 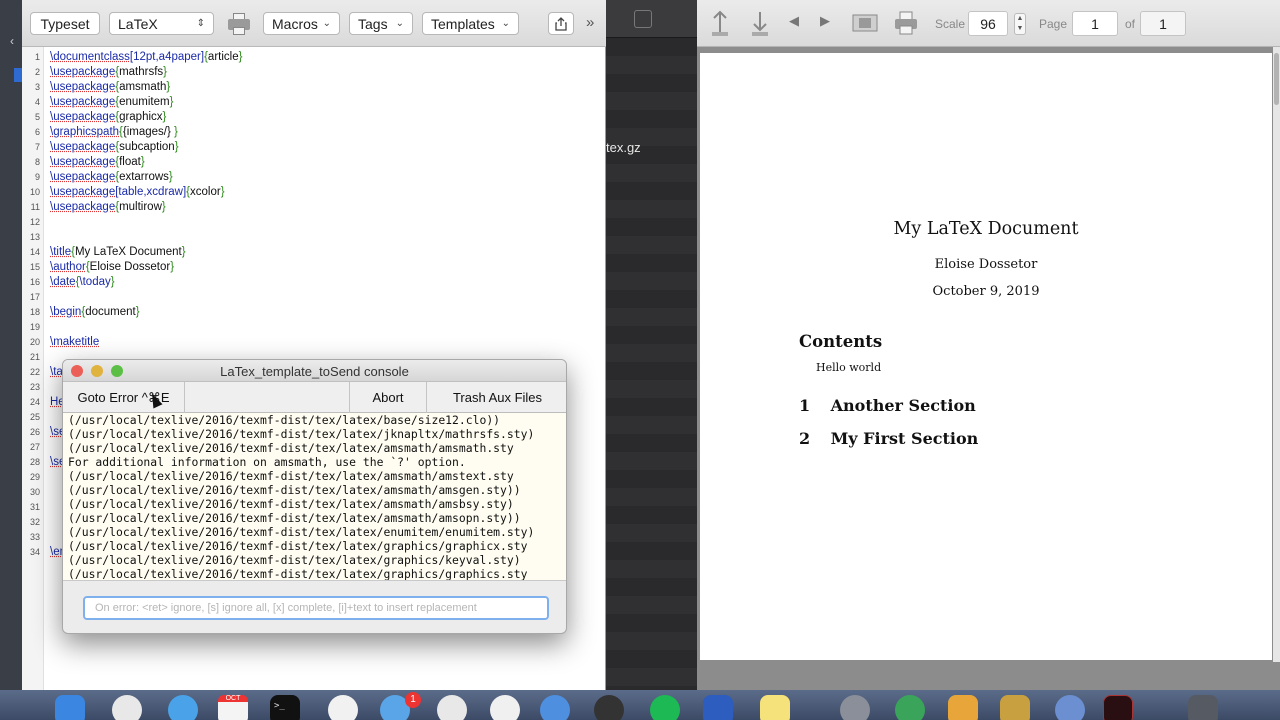 What do you see at coordinates (147, 147) in the screenshot?
I see `latex-argument: subcaption` at bounding box center [147, 147].